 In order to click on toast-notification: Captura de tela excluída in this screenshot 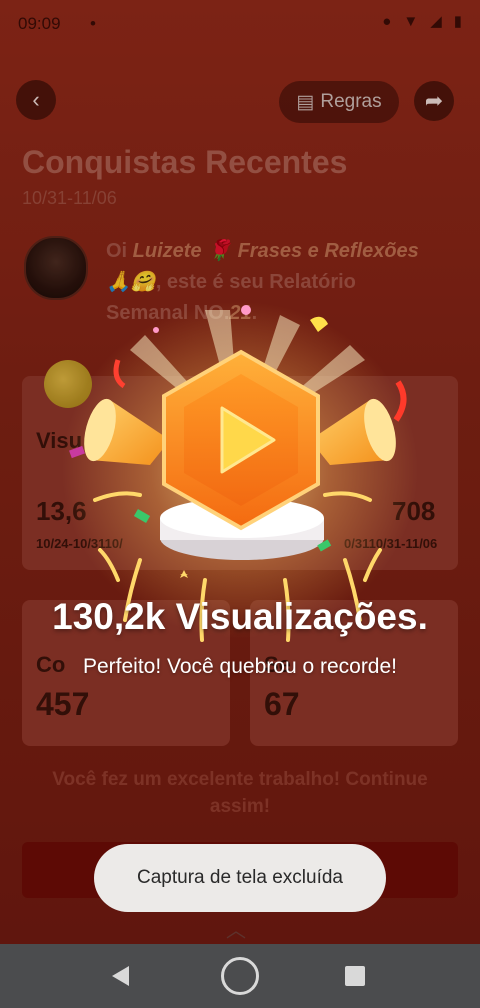, I will do `click(240, 878)`.